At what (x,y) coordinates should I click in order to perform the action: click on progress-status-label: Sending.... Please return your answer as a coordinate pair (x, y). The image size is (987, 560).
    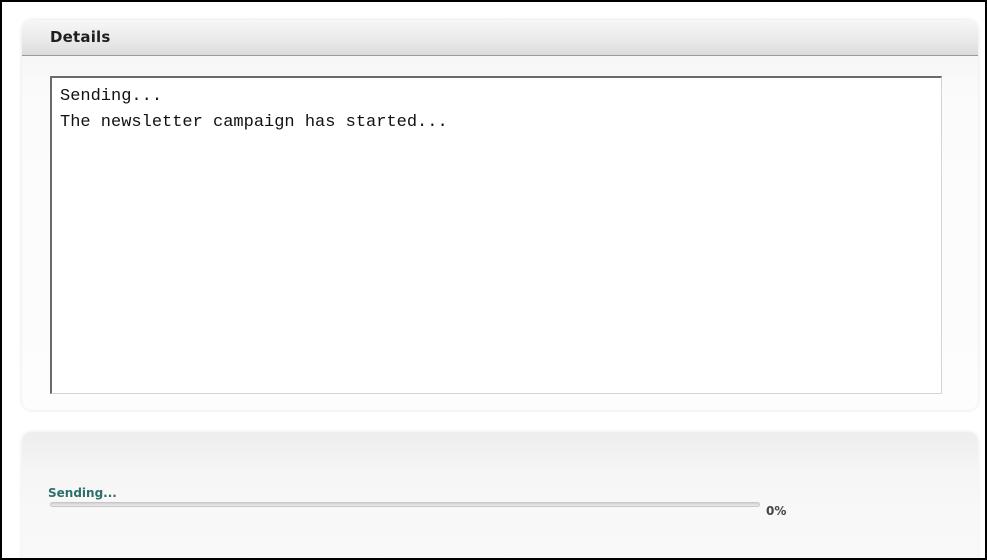
    Looking at the image, I should click on (82, 493).